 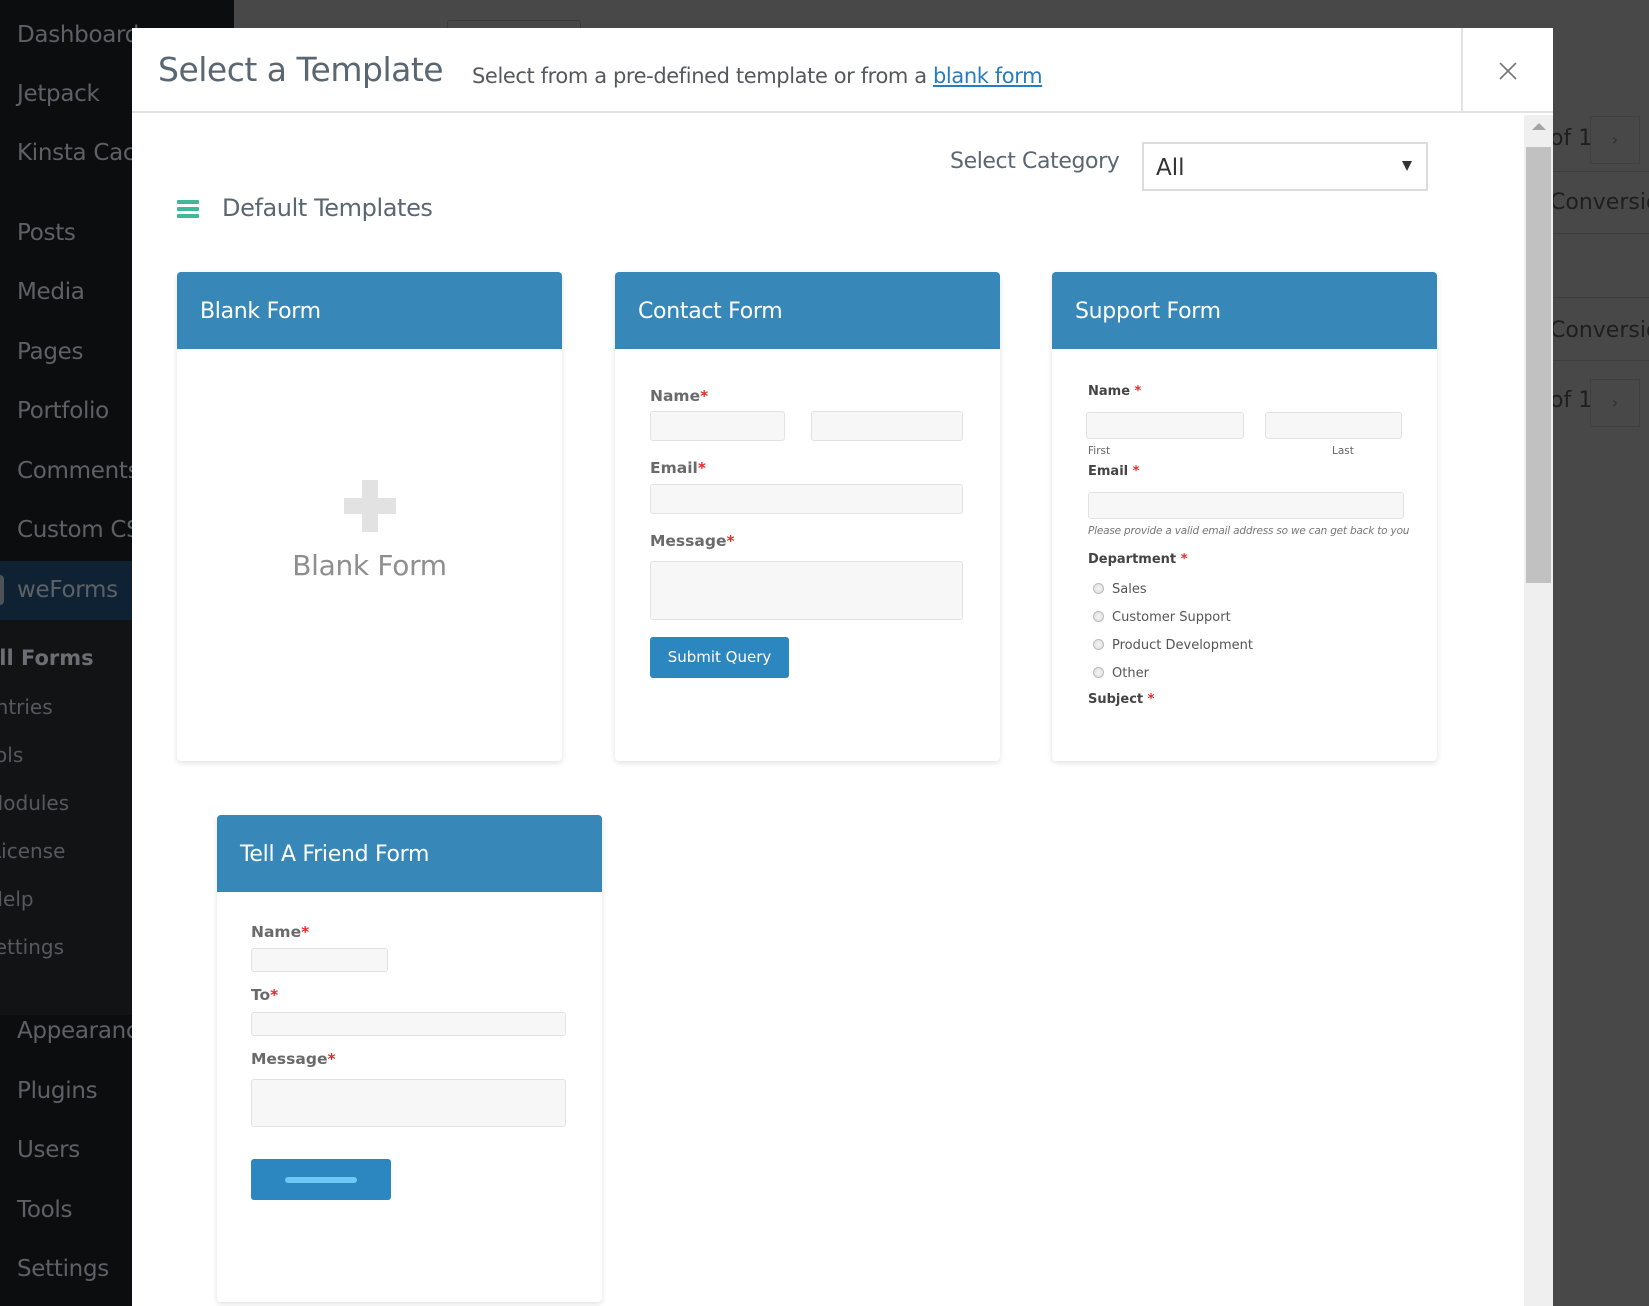 What do you see at coordinates (26, 707) in the screenshot?
I see `submenu-item-entries: Entries` at bounding box center [26, 707].